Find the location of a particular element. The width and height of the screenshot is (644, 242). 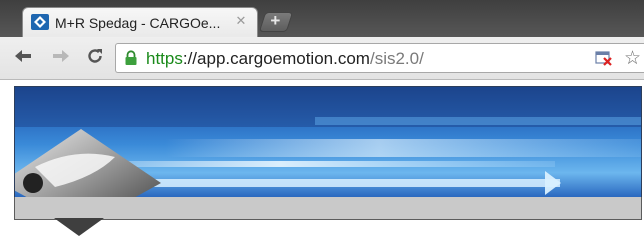

forward-button is located at coordinates (61, 56).